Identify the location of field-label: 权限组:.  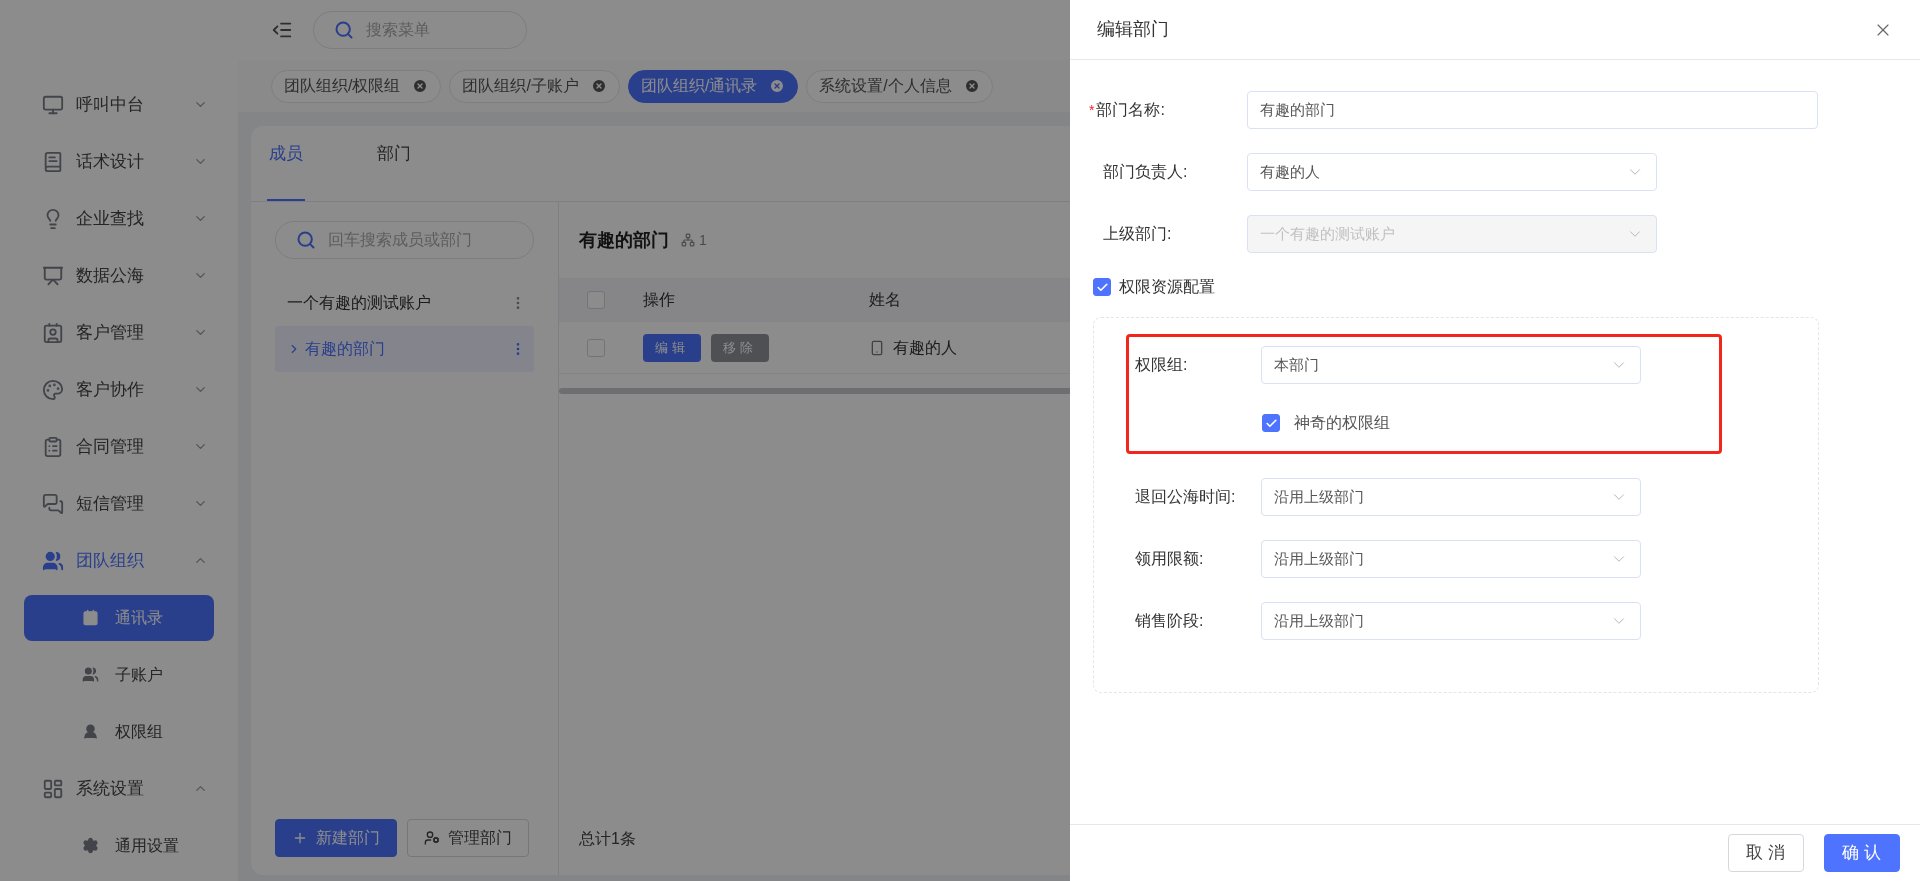
(1162, 365).